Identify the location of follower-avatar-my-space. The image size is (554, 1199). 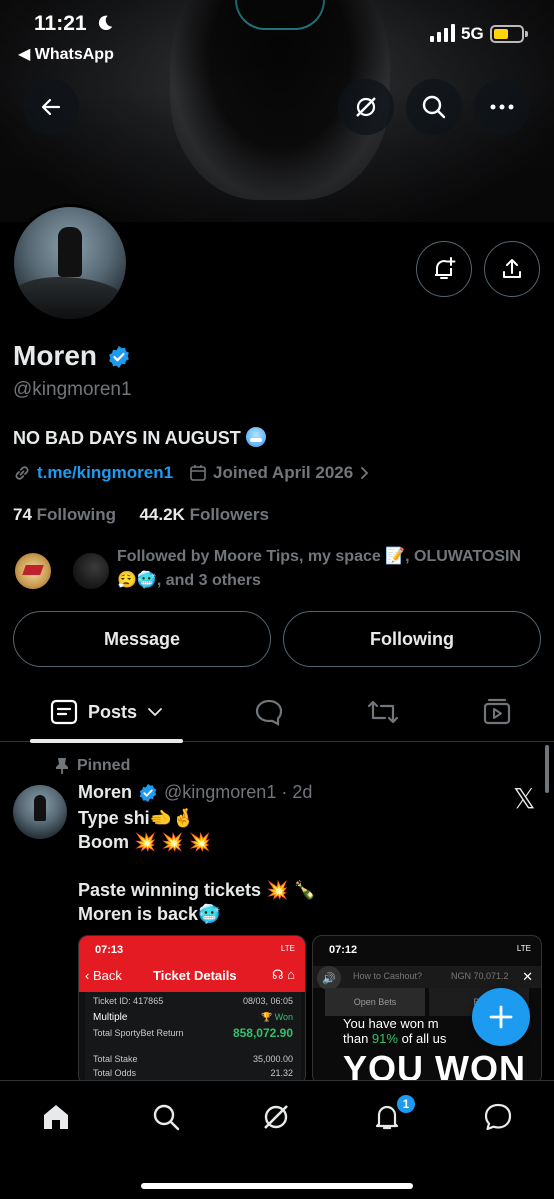
(91, 571).